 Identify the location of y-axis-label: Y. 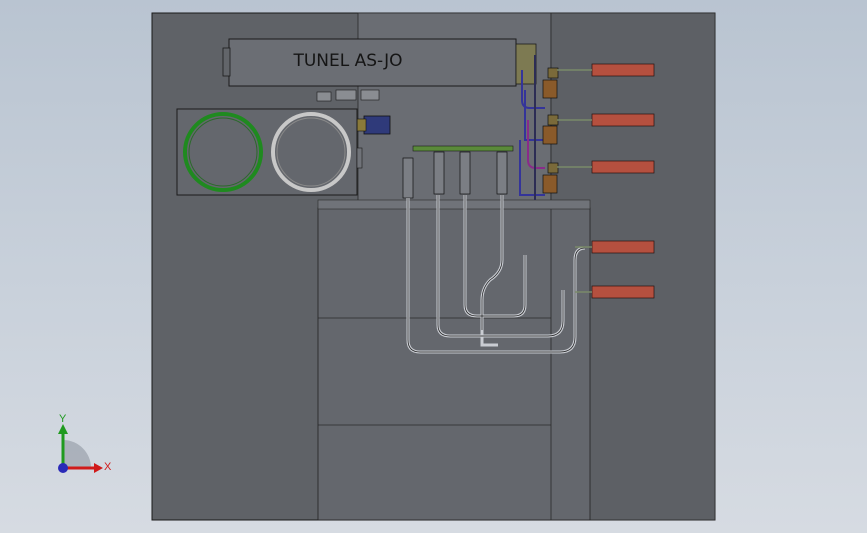
(63, 419).